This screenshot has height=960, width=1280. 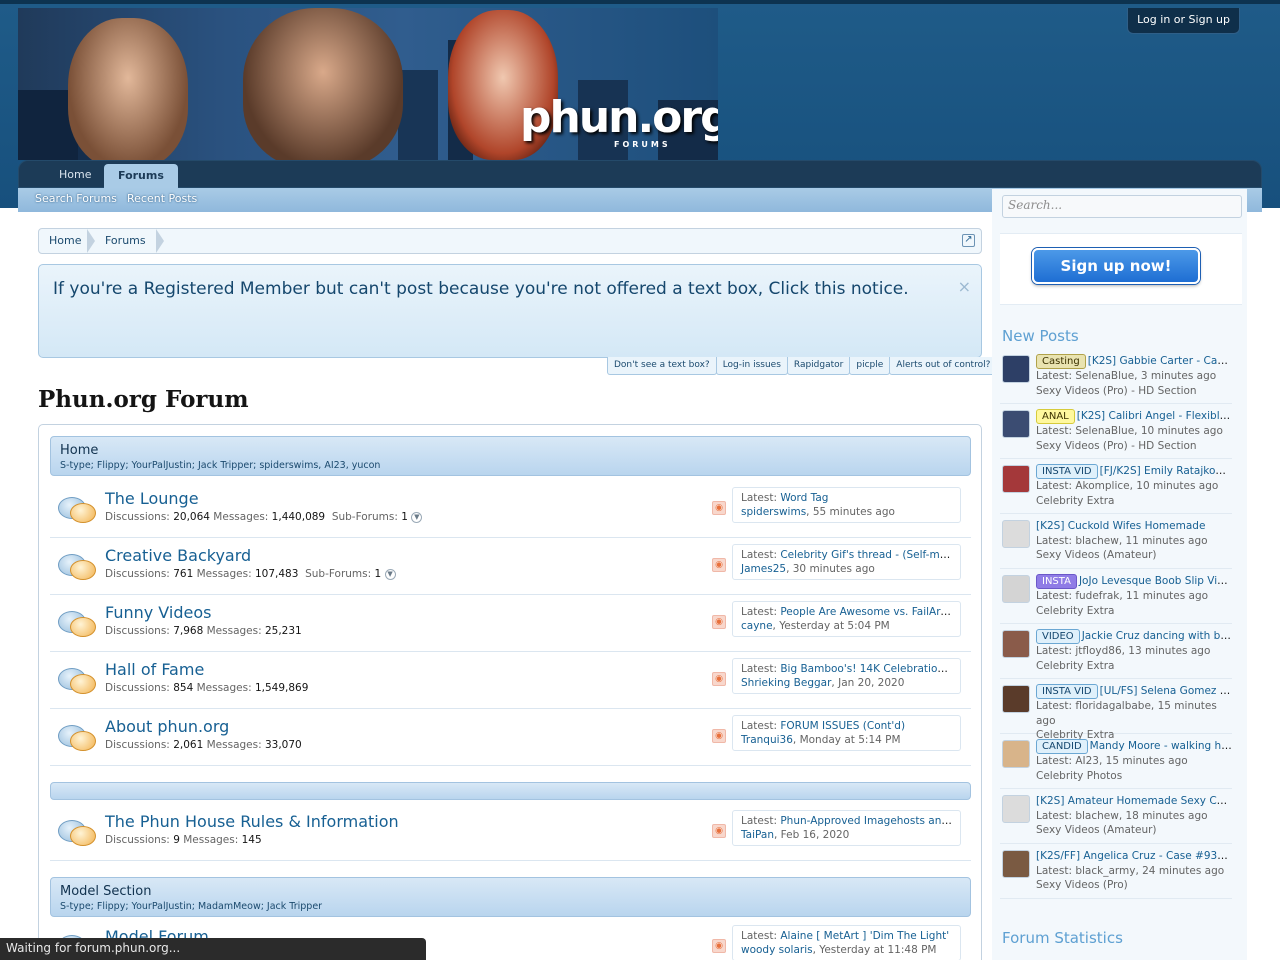 I want to click on last-post-time: Monday at 5:14 PM, so click(x=850, y=740).